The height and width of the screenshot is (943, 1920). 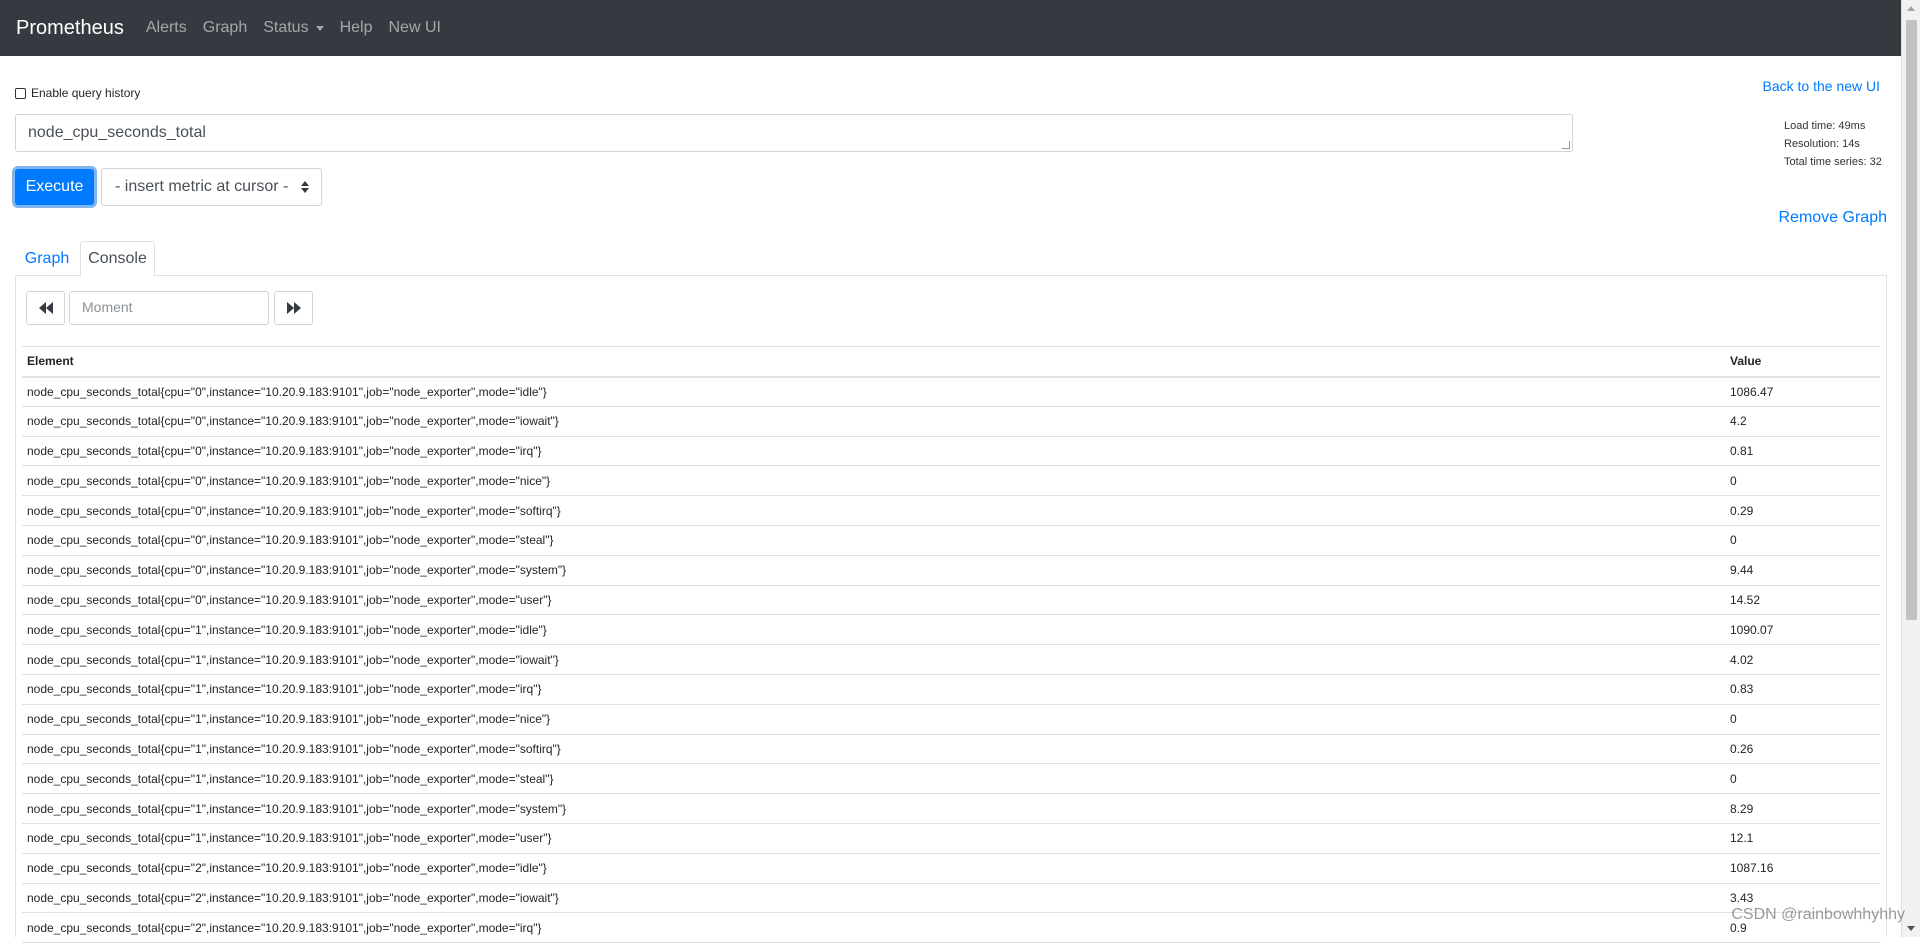 I want to click on row-value: 0.81, so click(x=1802, y=451).